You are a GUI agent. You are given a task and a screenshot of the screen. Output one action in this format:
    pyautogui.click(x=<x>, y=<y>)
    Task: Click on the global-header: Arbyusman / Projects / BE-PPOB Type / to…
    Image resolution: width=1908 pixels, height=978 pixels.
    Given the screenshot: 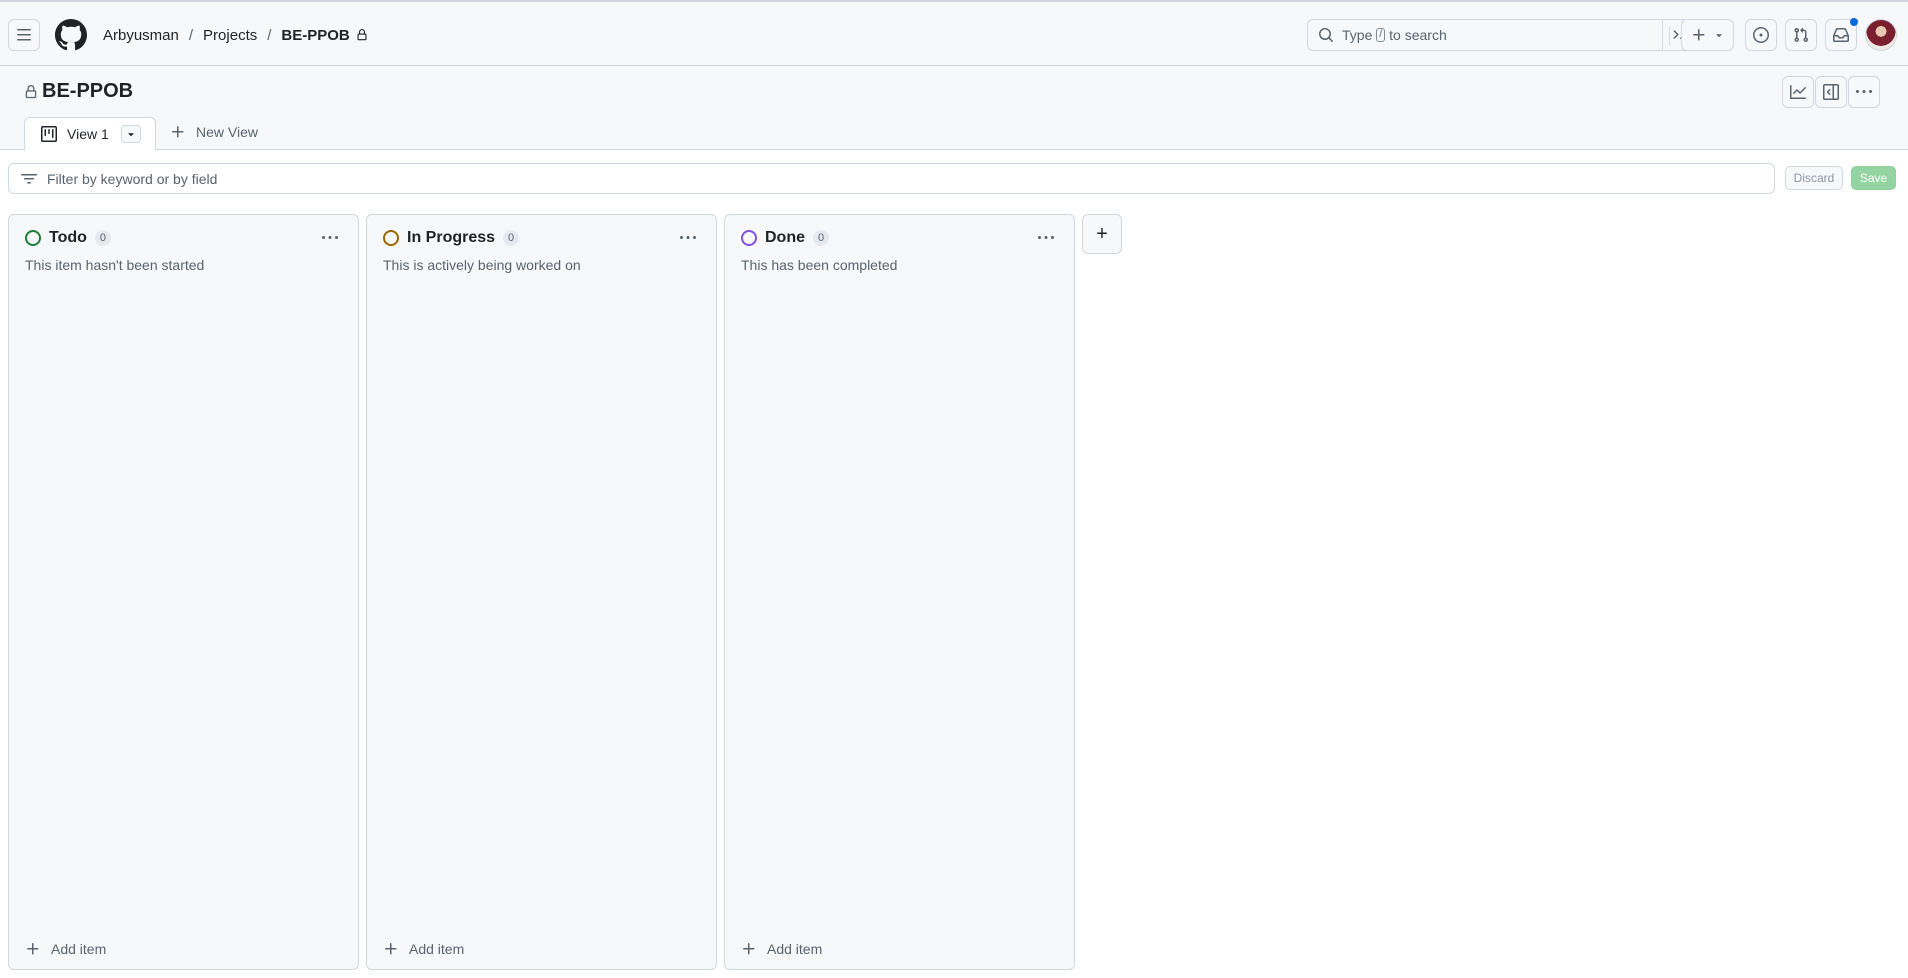 What is the action you would take?
    pyautogui.click(x=954, y=33)
    